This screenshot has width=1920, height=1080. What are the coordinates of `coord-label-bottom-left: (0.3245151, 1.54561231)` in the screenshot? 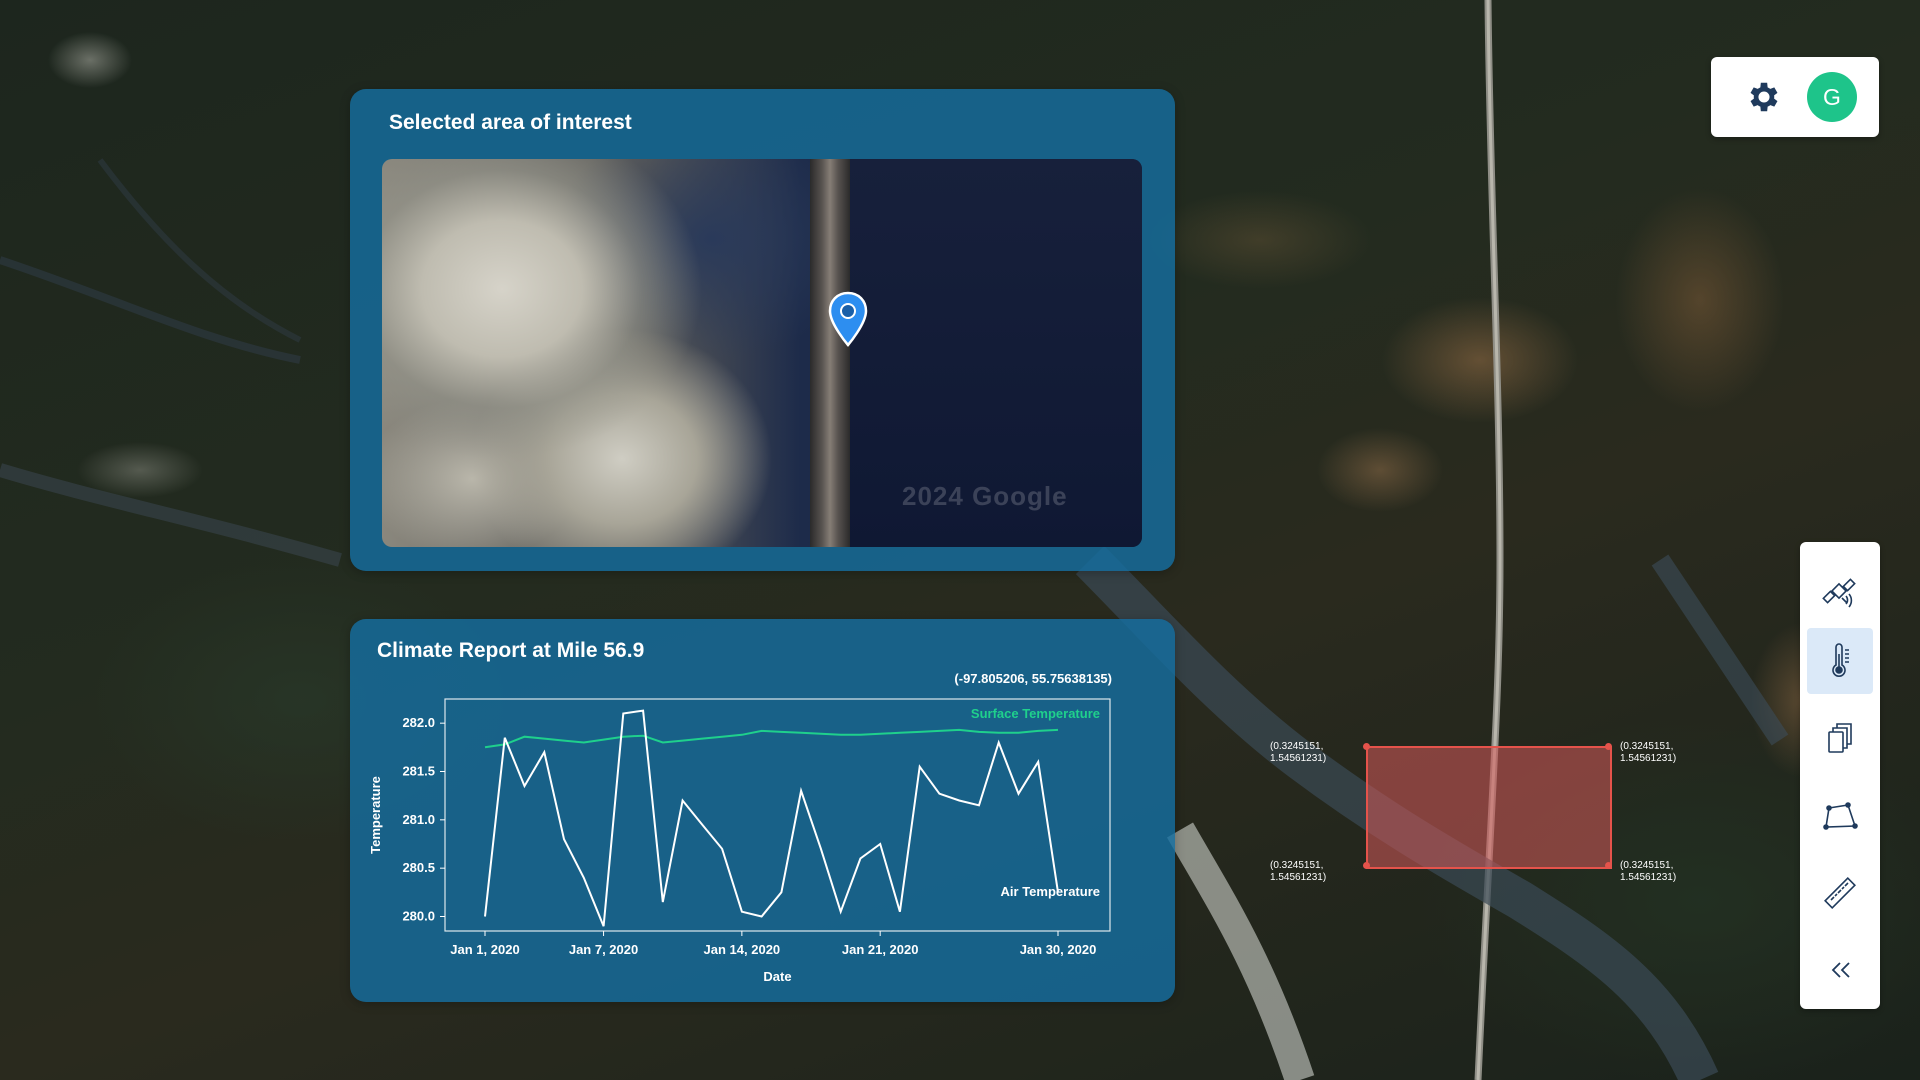 It's located at (1298, 871).